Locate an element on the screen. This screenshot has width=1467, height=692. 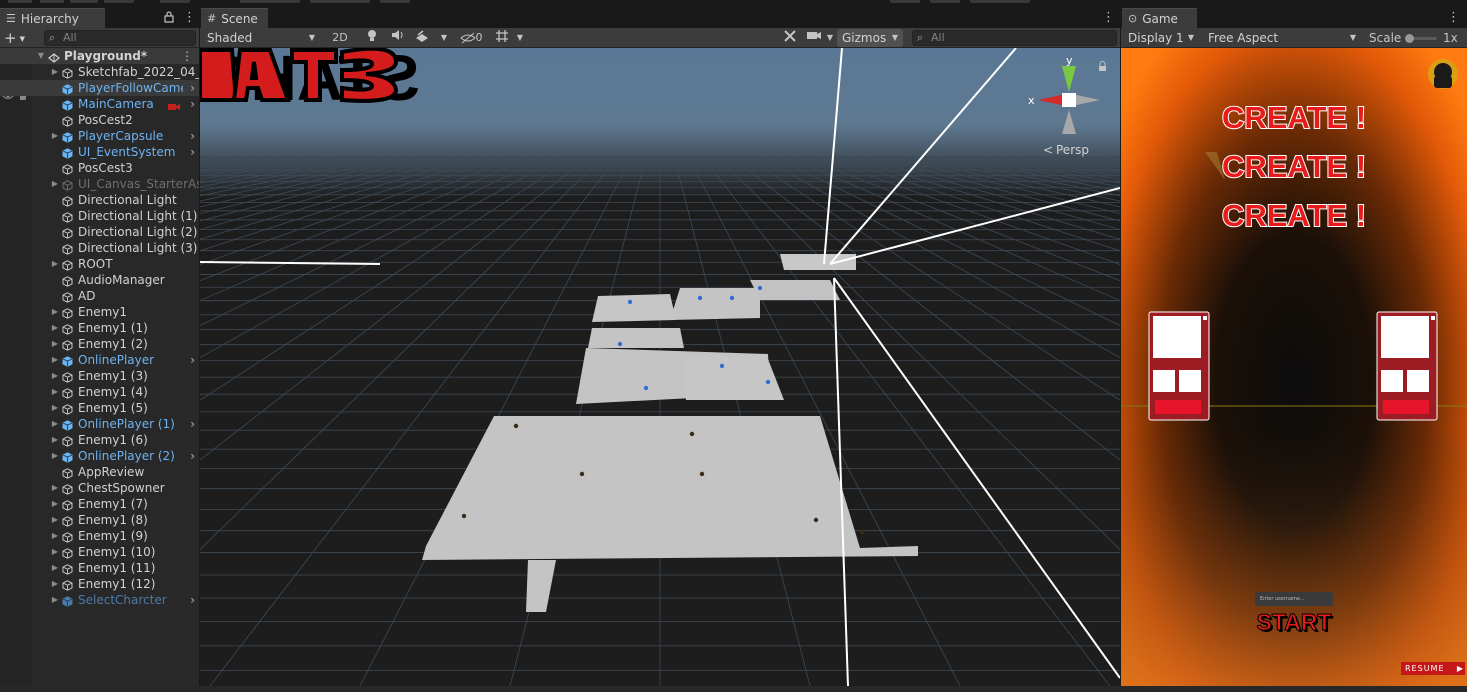
hierarchy-item: ▶ Enemy1 (1) is located at coordinates (99, 328).